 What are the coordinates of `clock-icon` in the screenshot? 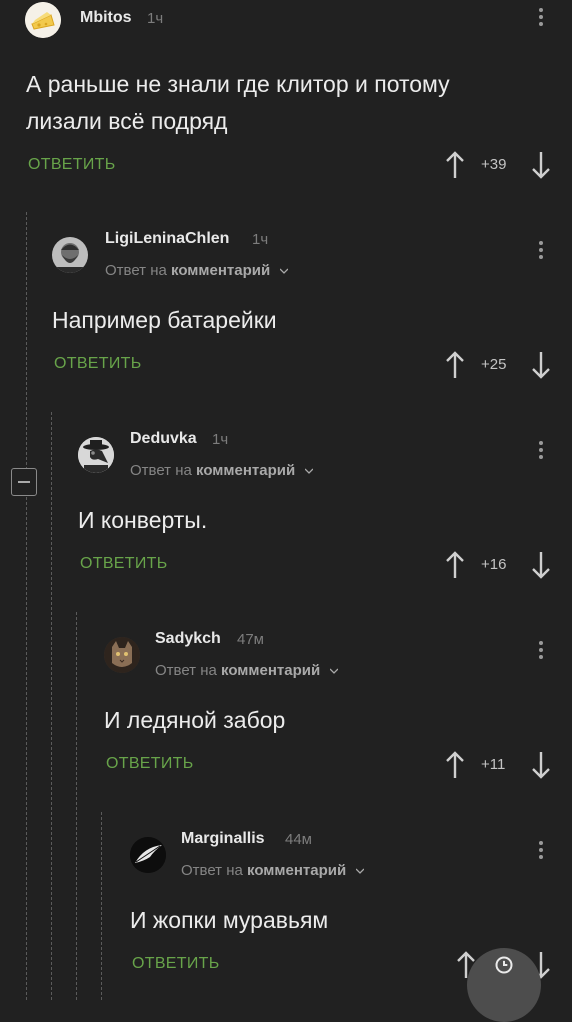 It's located at (504, 965).